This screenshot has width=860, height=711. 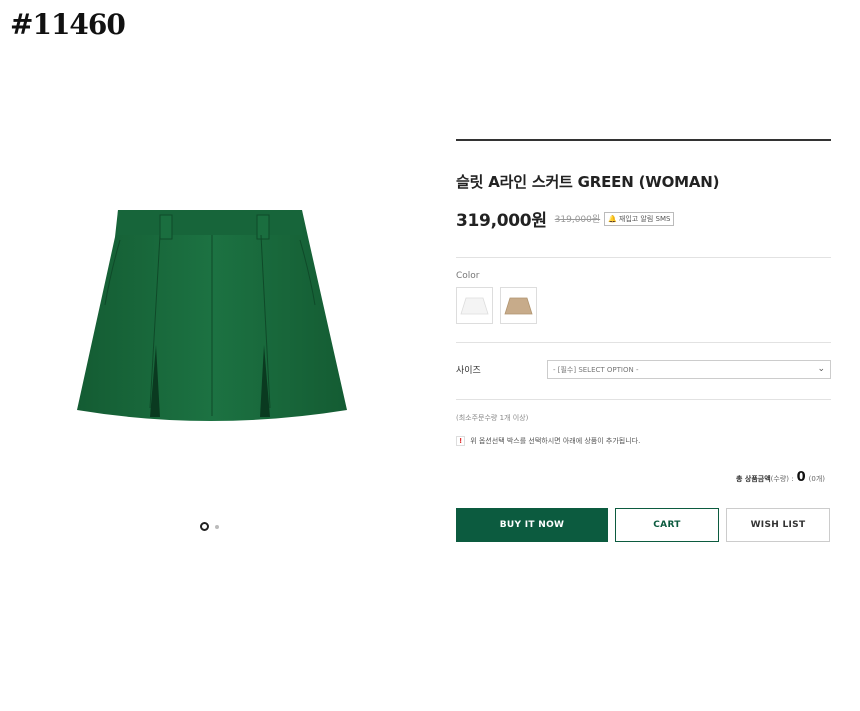 I want to click on white-skirt-thumb-icon, so click(x=474, y=305).